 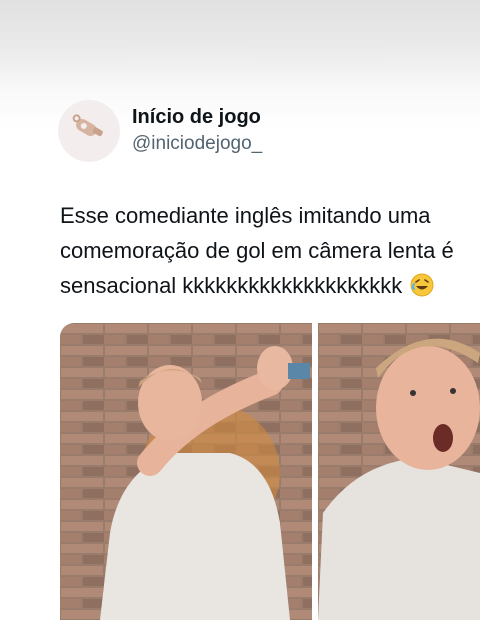 What do you see at coordinates (257, 250) in the screenshot?
I see `tweet-text-line: comemoração de gol em câmera lenta é` at bounding box center [257, 250].